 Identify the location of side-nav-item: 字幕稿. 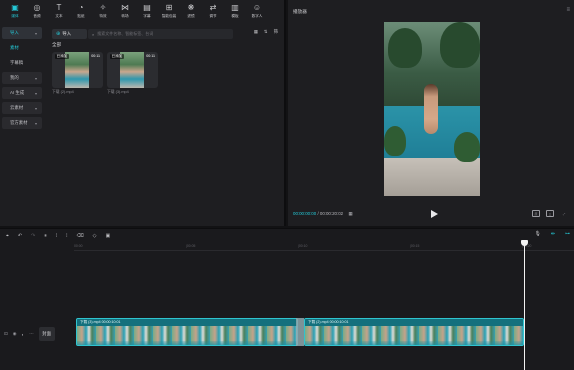
(22, 63).